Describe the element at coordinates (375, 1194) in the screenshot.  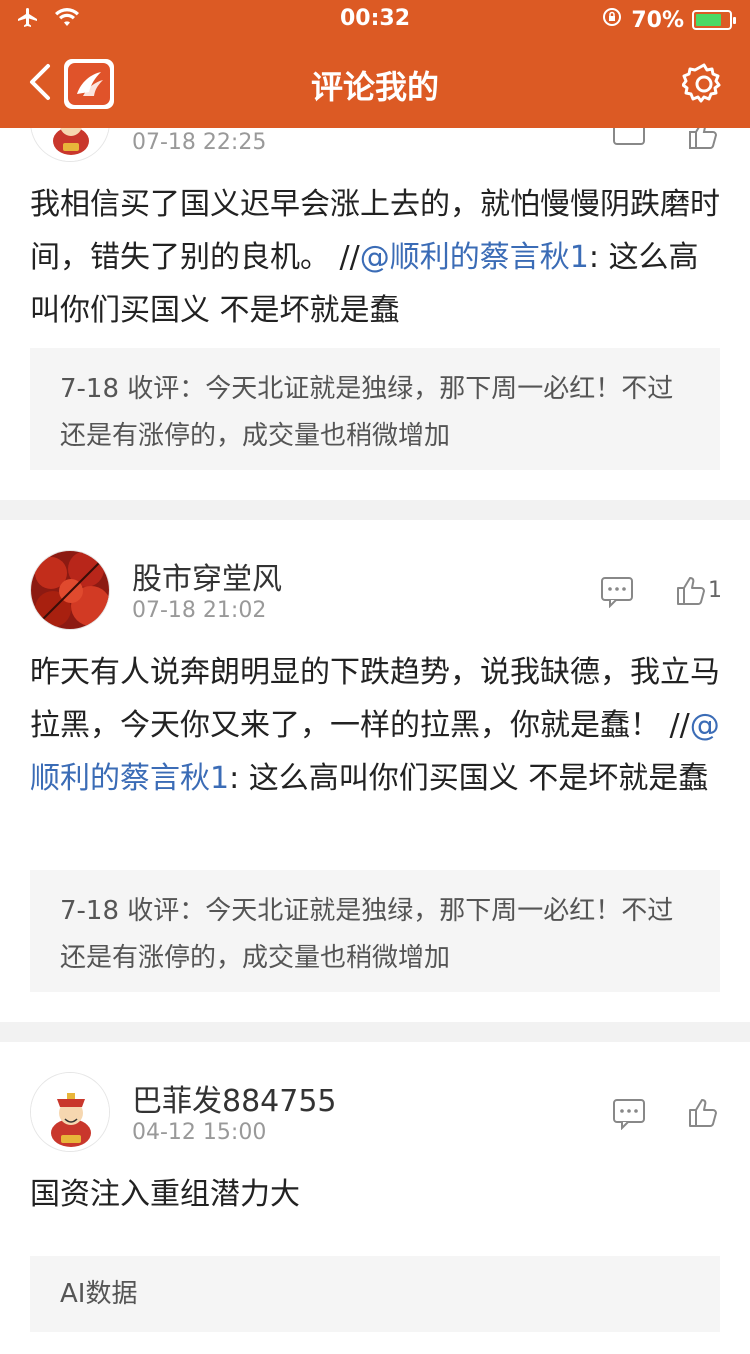
I see `comment-content: 国资注入重组潜力大` at that location.